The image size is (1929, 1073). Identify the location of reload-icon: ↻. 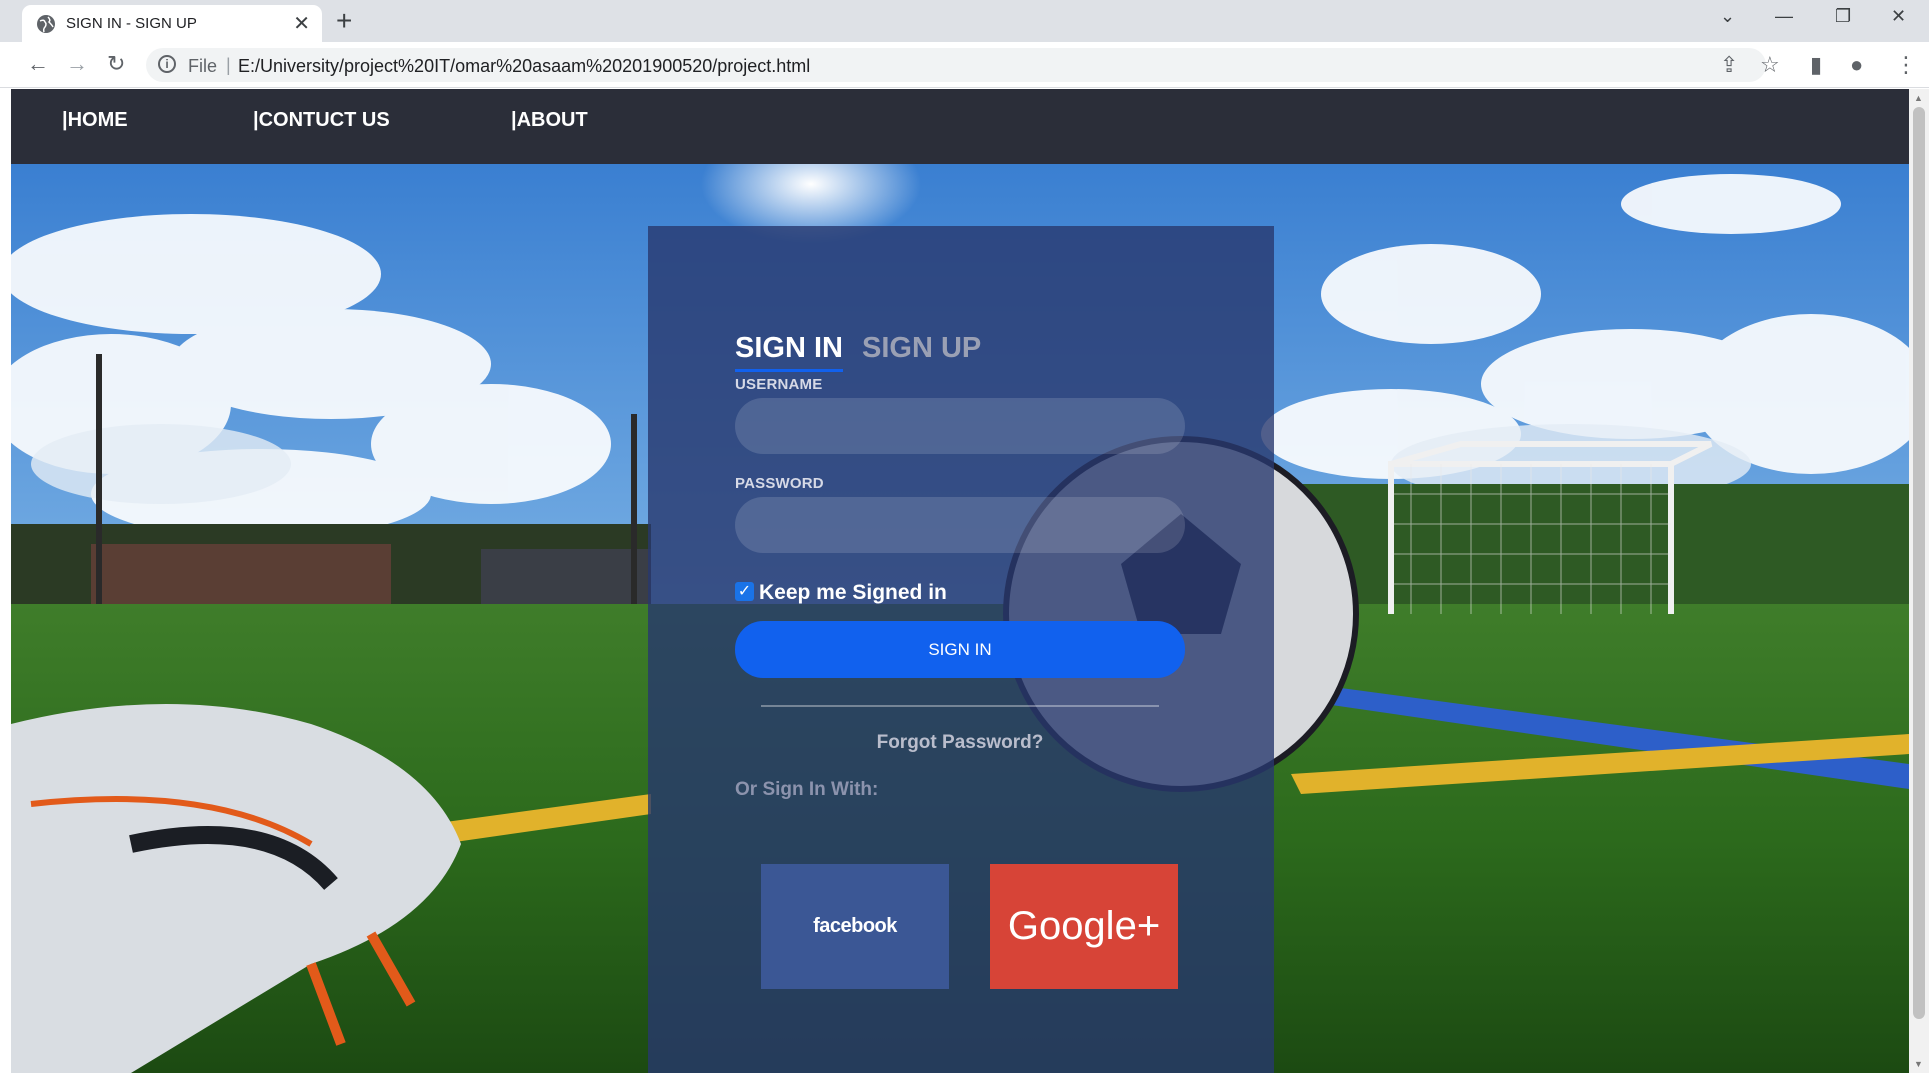
(116, 64).